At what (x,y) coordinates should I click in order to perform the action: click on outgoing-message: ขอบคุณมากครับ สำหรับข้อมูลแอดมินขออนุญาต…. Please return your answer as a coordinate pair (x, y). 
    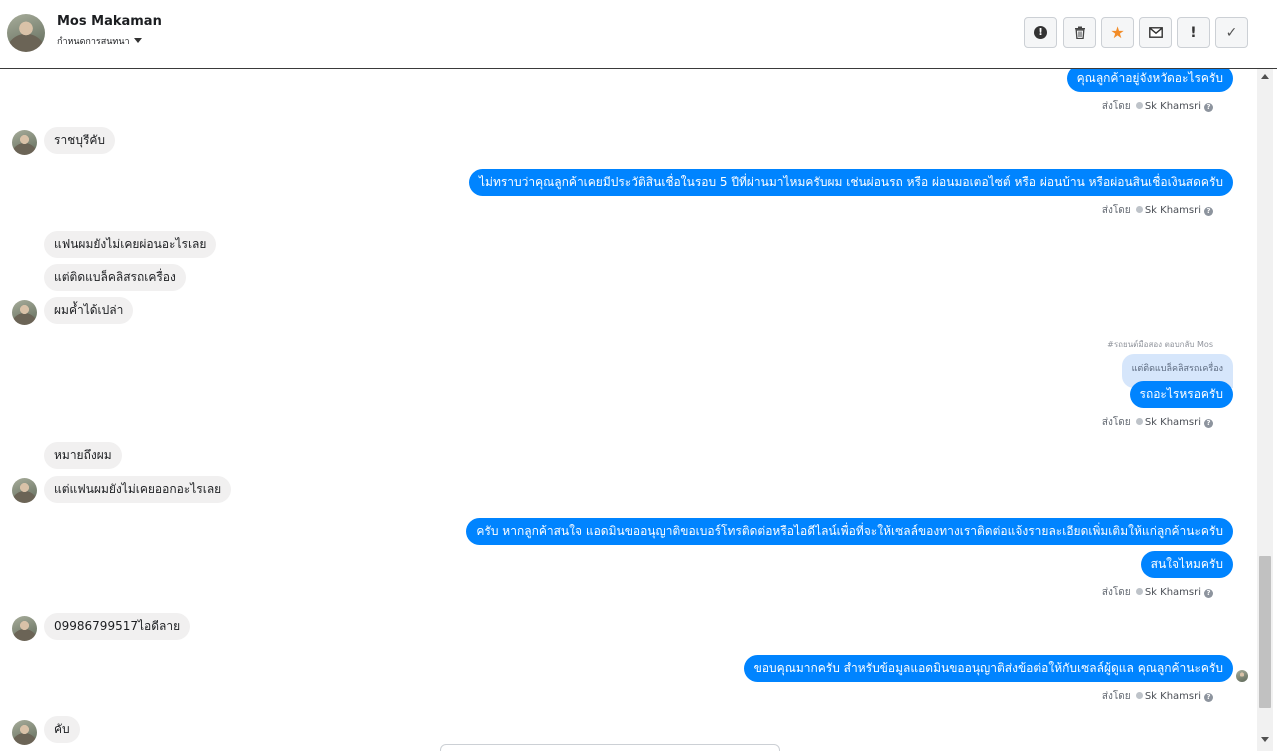
    Looking at the image, I should click on (988, 668).